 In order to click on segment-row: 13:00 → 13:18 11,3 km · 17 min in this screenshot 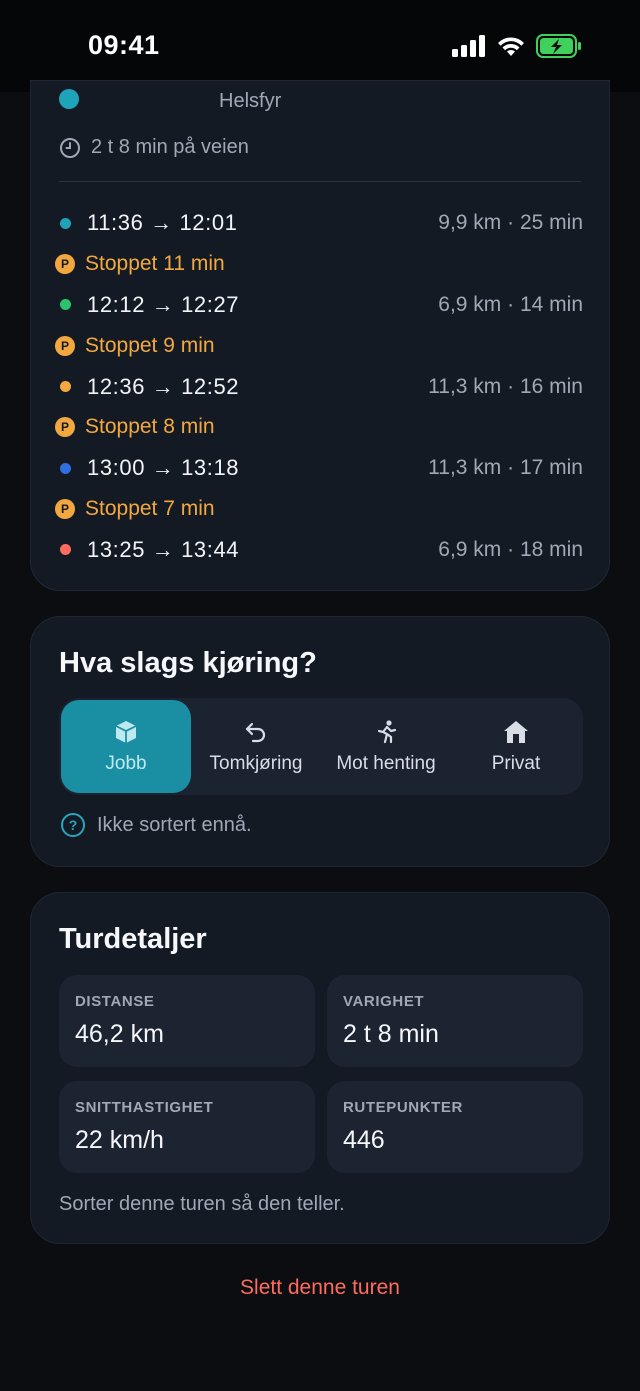, I will do `click(318, 468)`.